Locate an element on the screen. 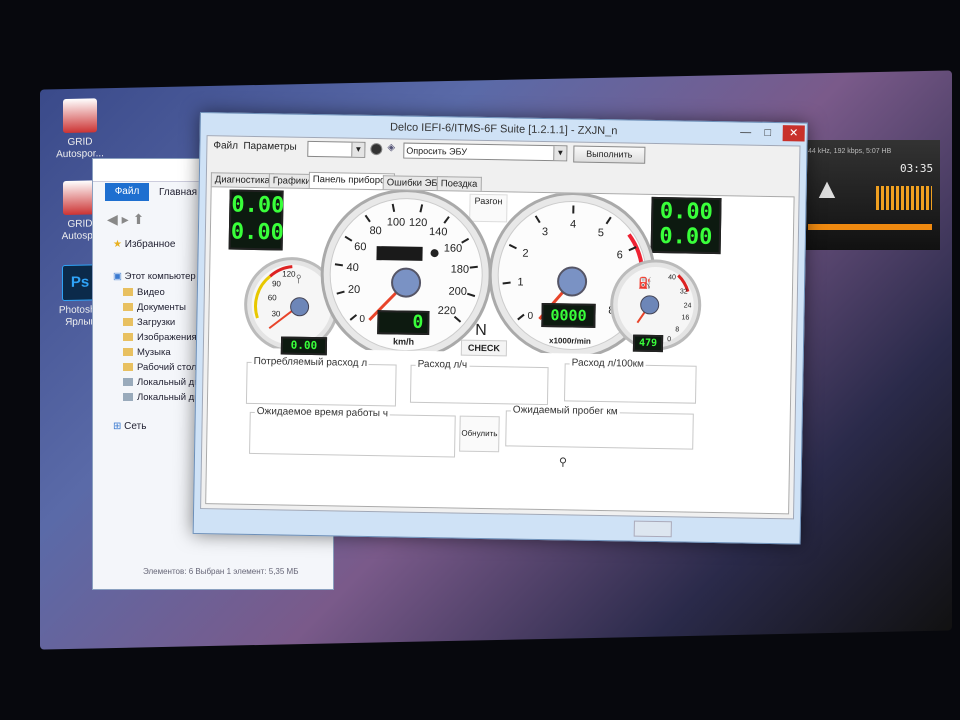  check-engine-indicator: CHECK is located at coordinates (484, 348).